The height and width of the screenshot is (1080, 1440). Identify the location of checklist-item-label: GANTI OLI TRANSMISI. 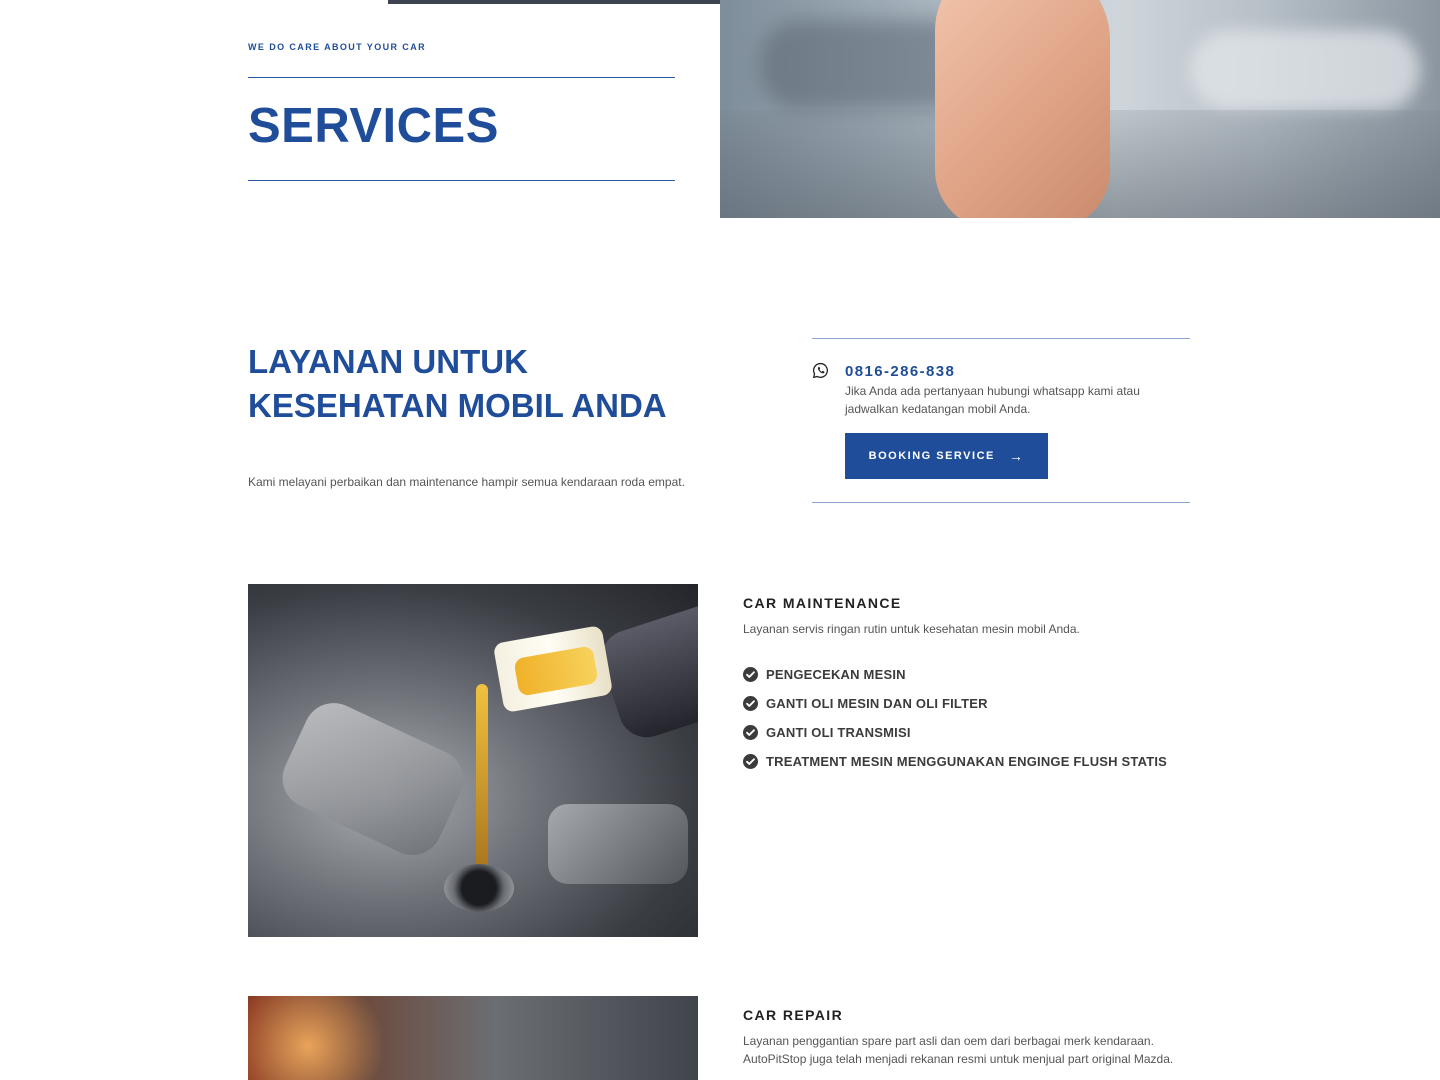
(838, 732).